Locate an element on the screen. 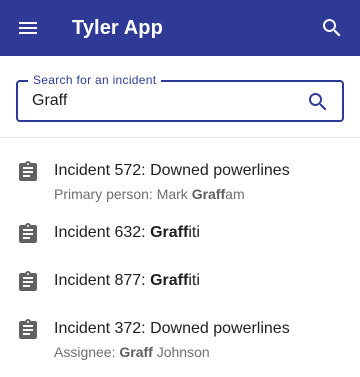 This screenshot has width=360, height=377. search-field-label: Search for an incident is located at coordinates (95, 80).